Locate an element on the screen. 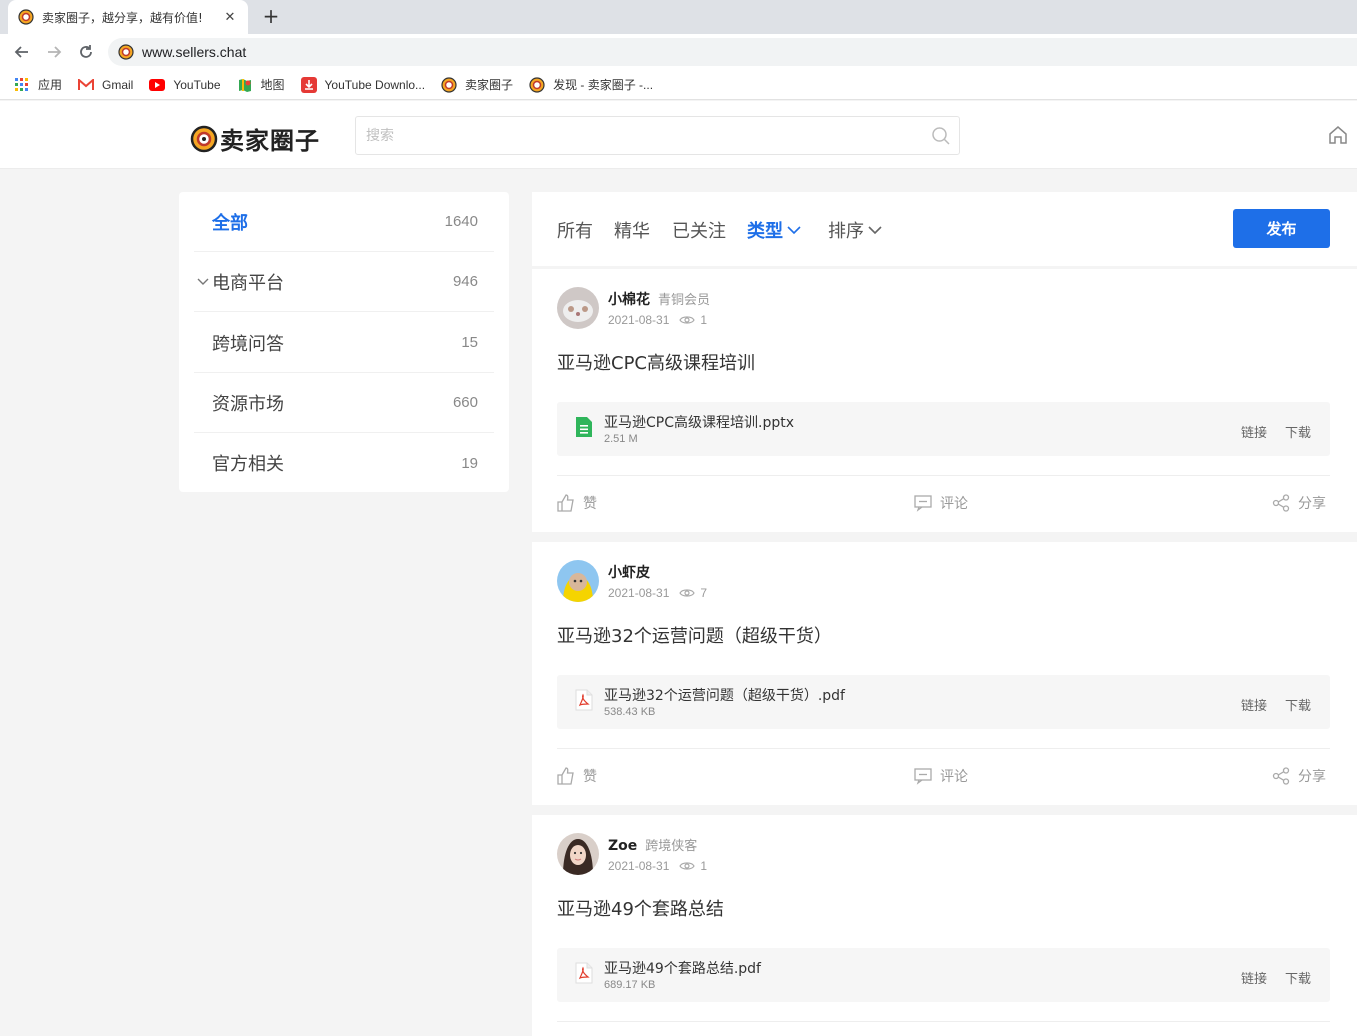  sidebar-item-official: 官方相关 19 is located at coordinates (344, 463).